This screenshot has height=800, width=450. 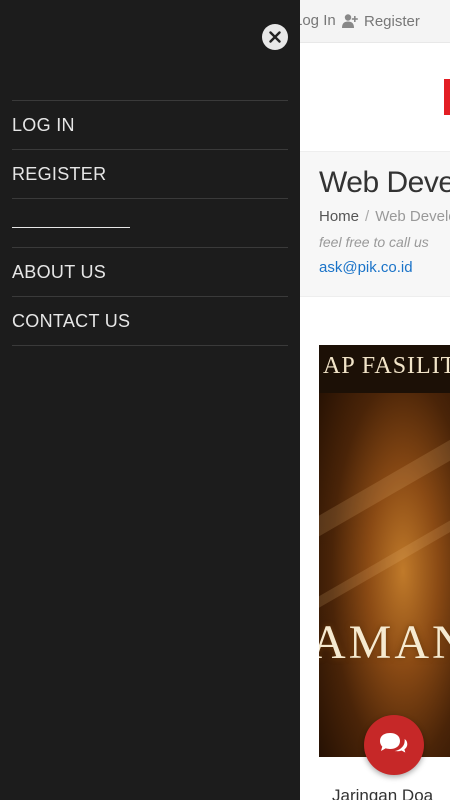 What do you see at coordinates (382, 793) in the screenshot?
I see `article-caption: Jaringan Doa` at bounding box center [382, 793].